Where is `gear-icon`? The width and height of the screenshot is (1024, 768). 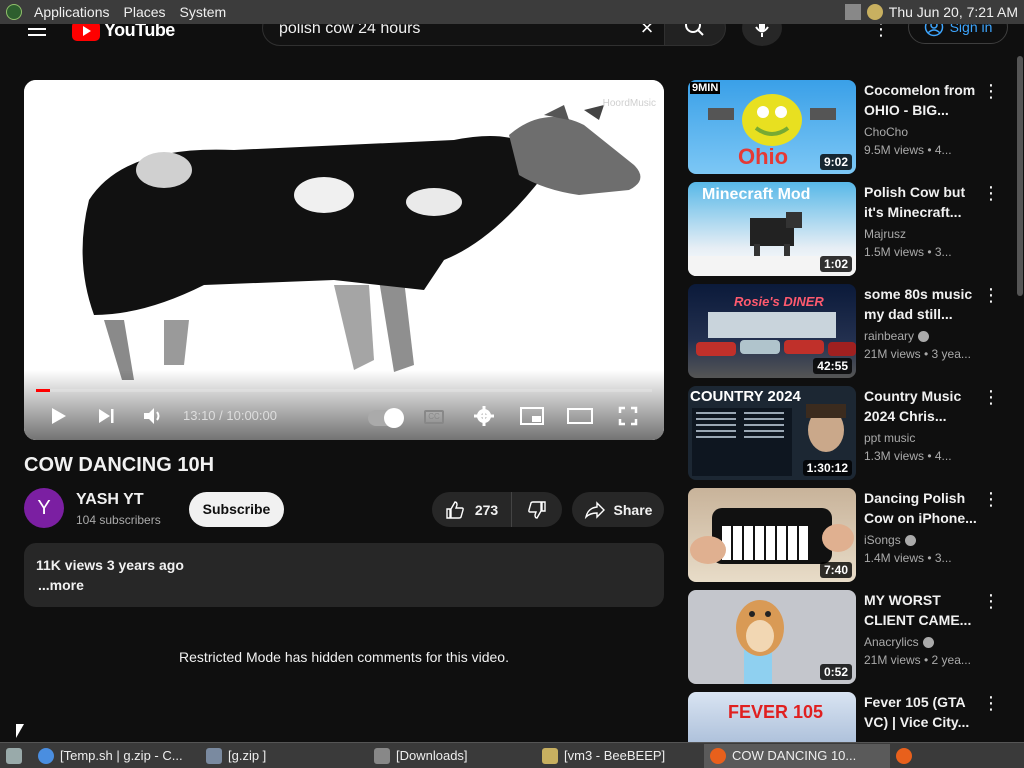 gear-icon is located at coordinates (484, 416).